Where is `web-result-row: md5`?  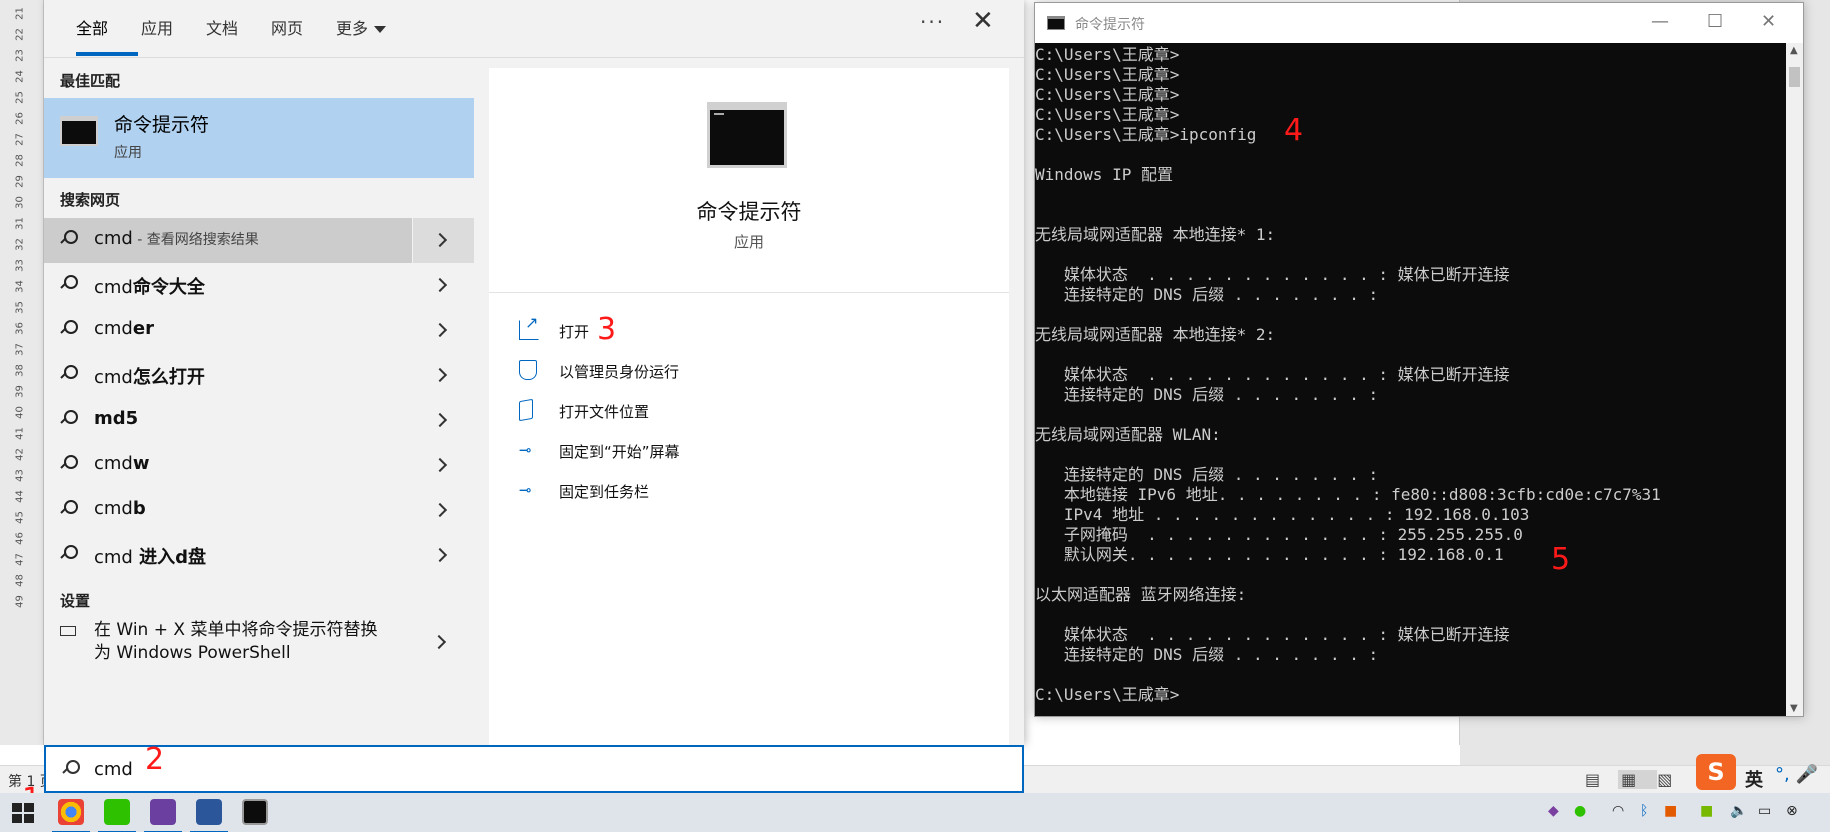 web-result-row: md5 is located at coordinates (259, 420).